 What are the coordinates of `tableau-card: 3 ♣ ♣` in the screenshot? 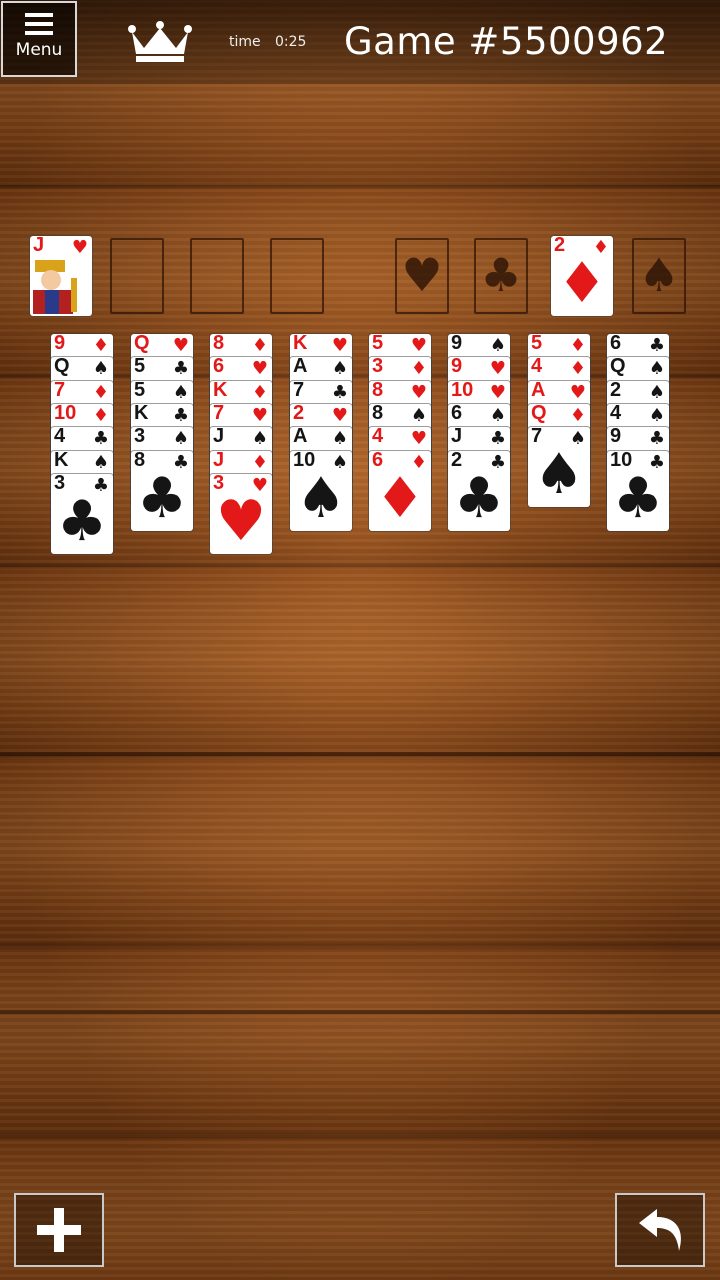 It's located at (82, 514).